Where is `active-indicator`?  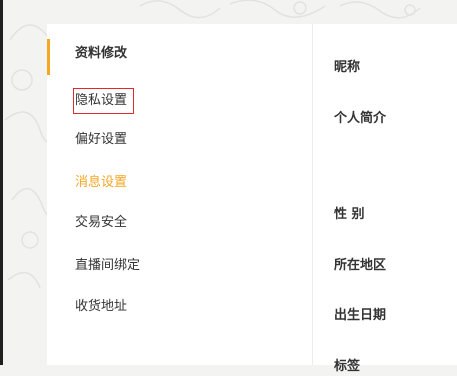 active-indicator is located at coordinates (48, 57).